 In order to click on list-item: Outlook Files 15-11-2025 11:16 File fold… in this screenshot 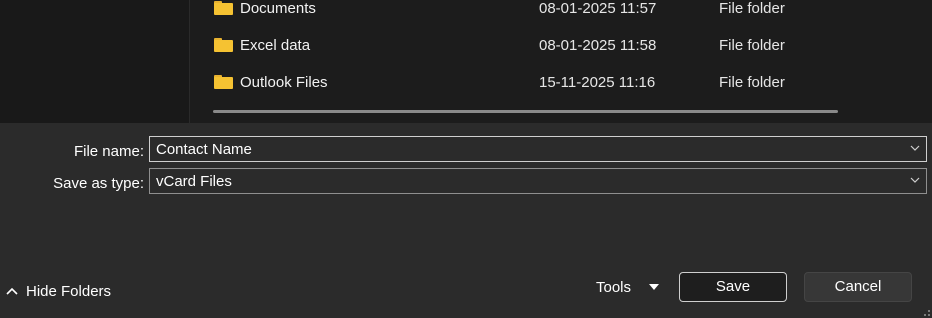, I will do `click(559, 83)`.